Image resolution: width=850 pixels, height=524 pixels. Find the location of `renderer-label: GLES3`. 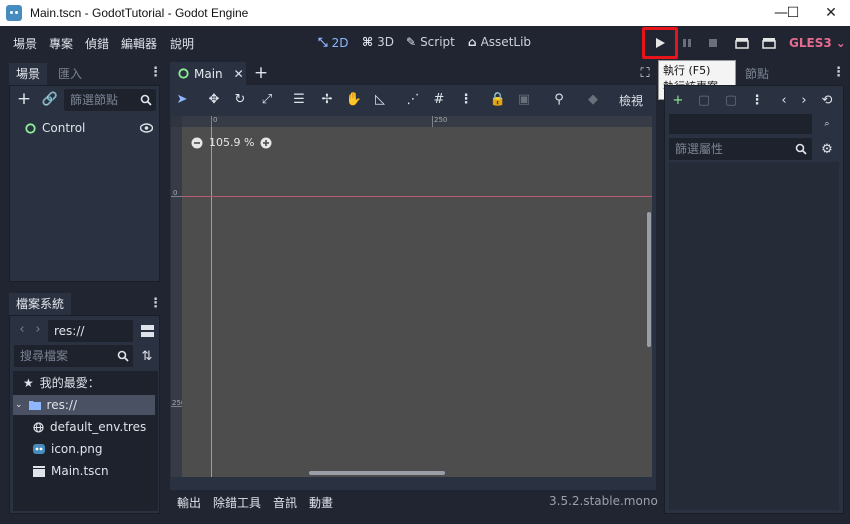

renderer-label: GLES3 is located at coordinates (810, 43).